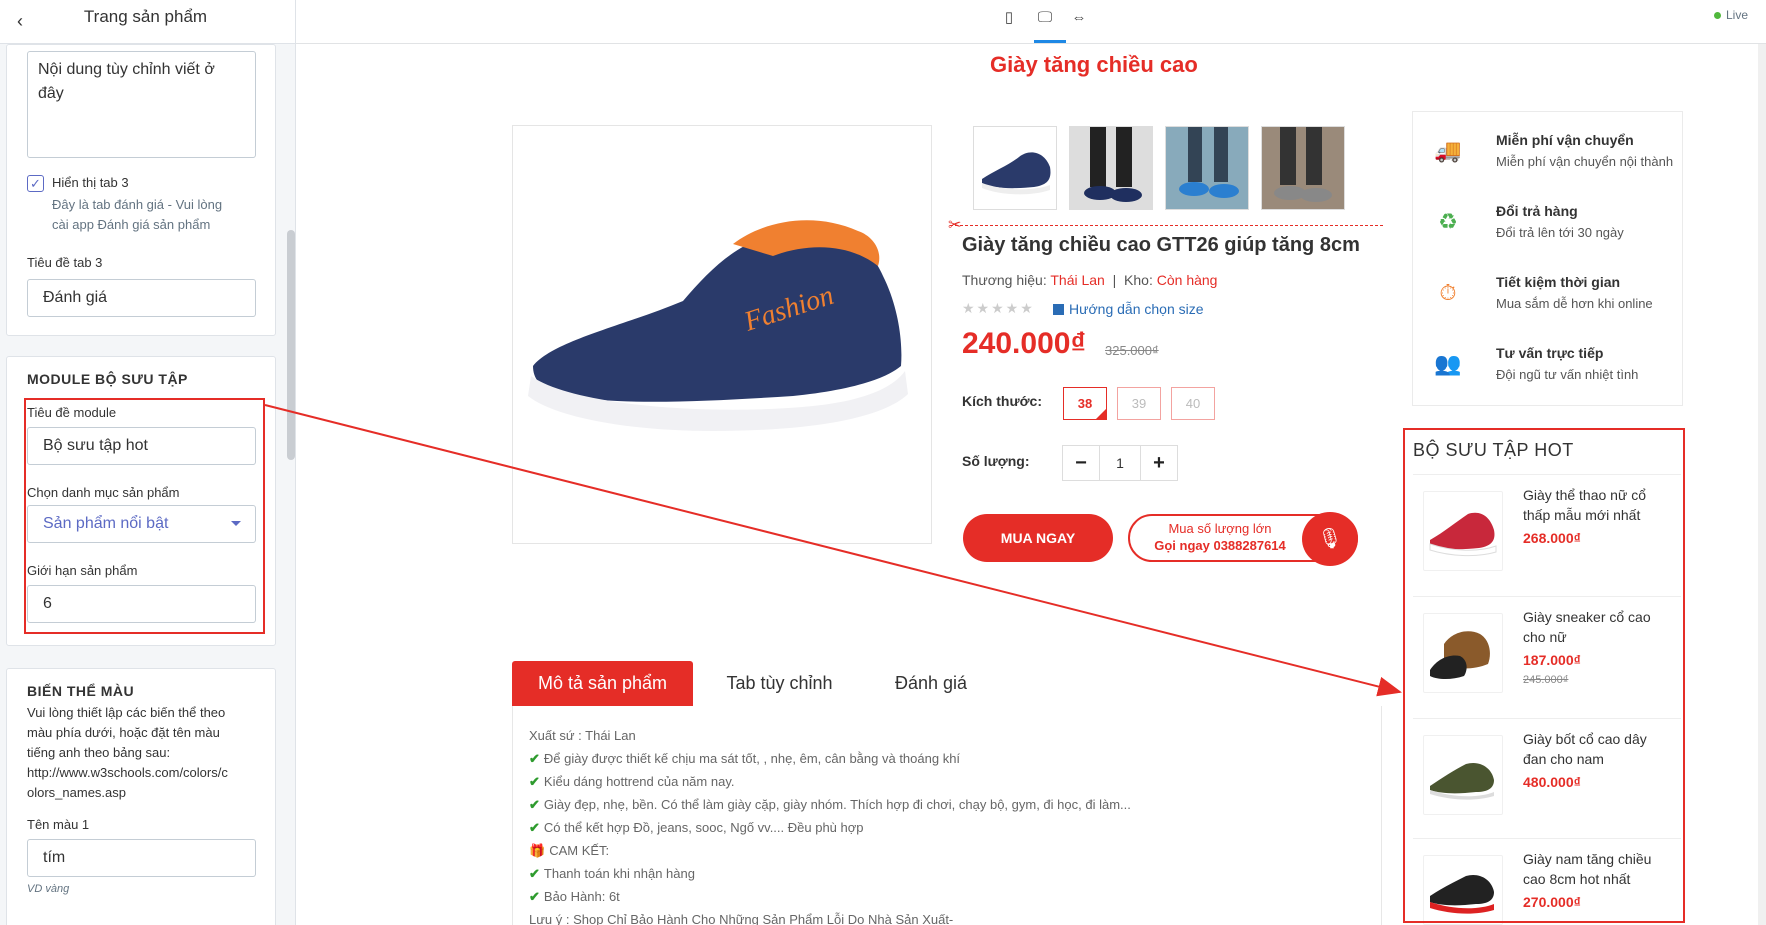  Describe the element at coordinates (1002, 401) in the screenshot. I see `size-label: Kích thước:` at that location.